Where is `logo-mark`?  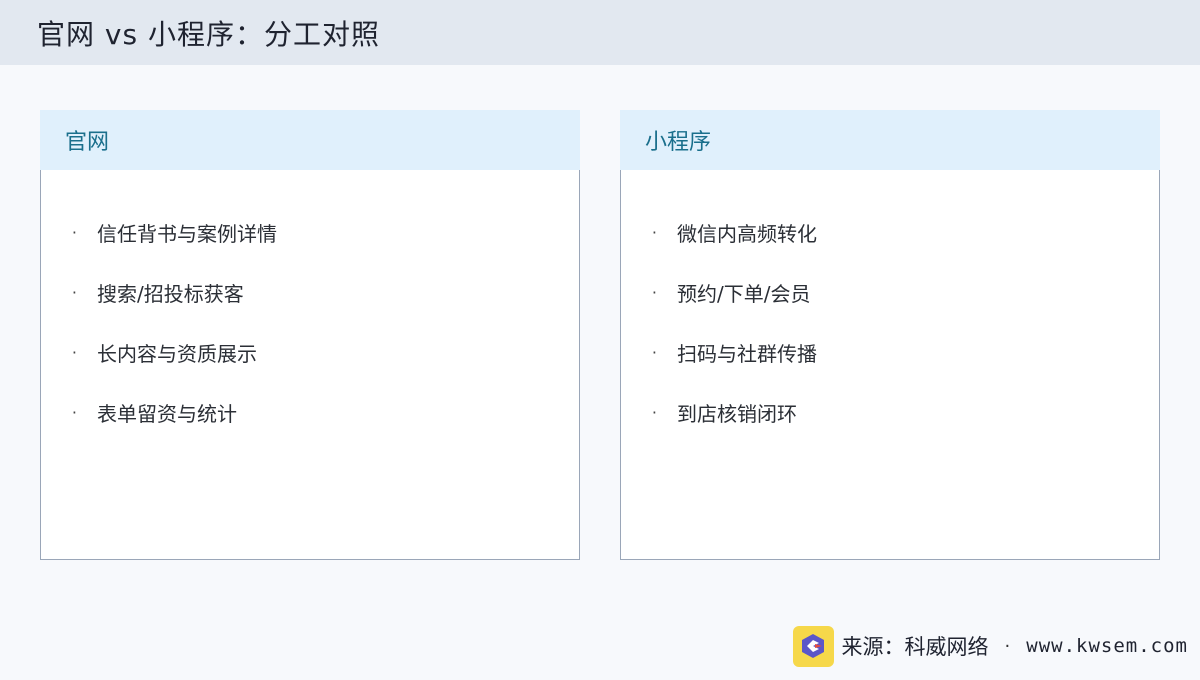 logo-mark is located at coordinates (813, 646).